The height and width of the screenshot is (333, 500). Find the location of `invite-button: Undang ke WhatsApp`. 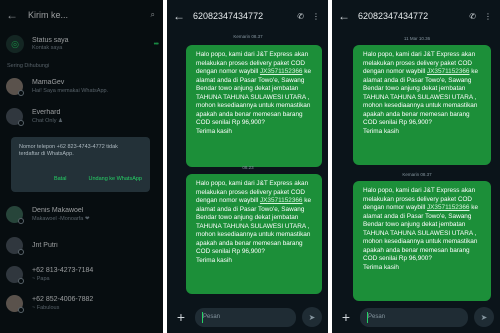

invite-button: Undang ke WhatsApp is located at coordinates (115, 179).